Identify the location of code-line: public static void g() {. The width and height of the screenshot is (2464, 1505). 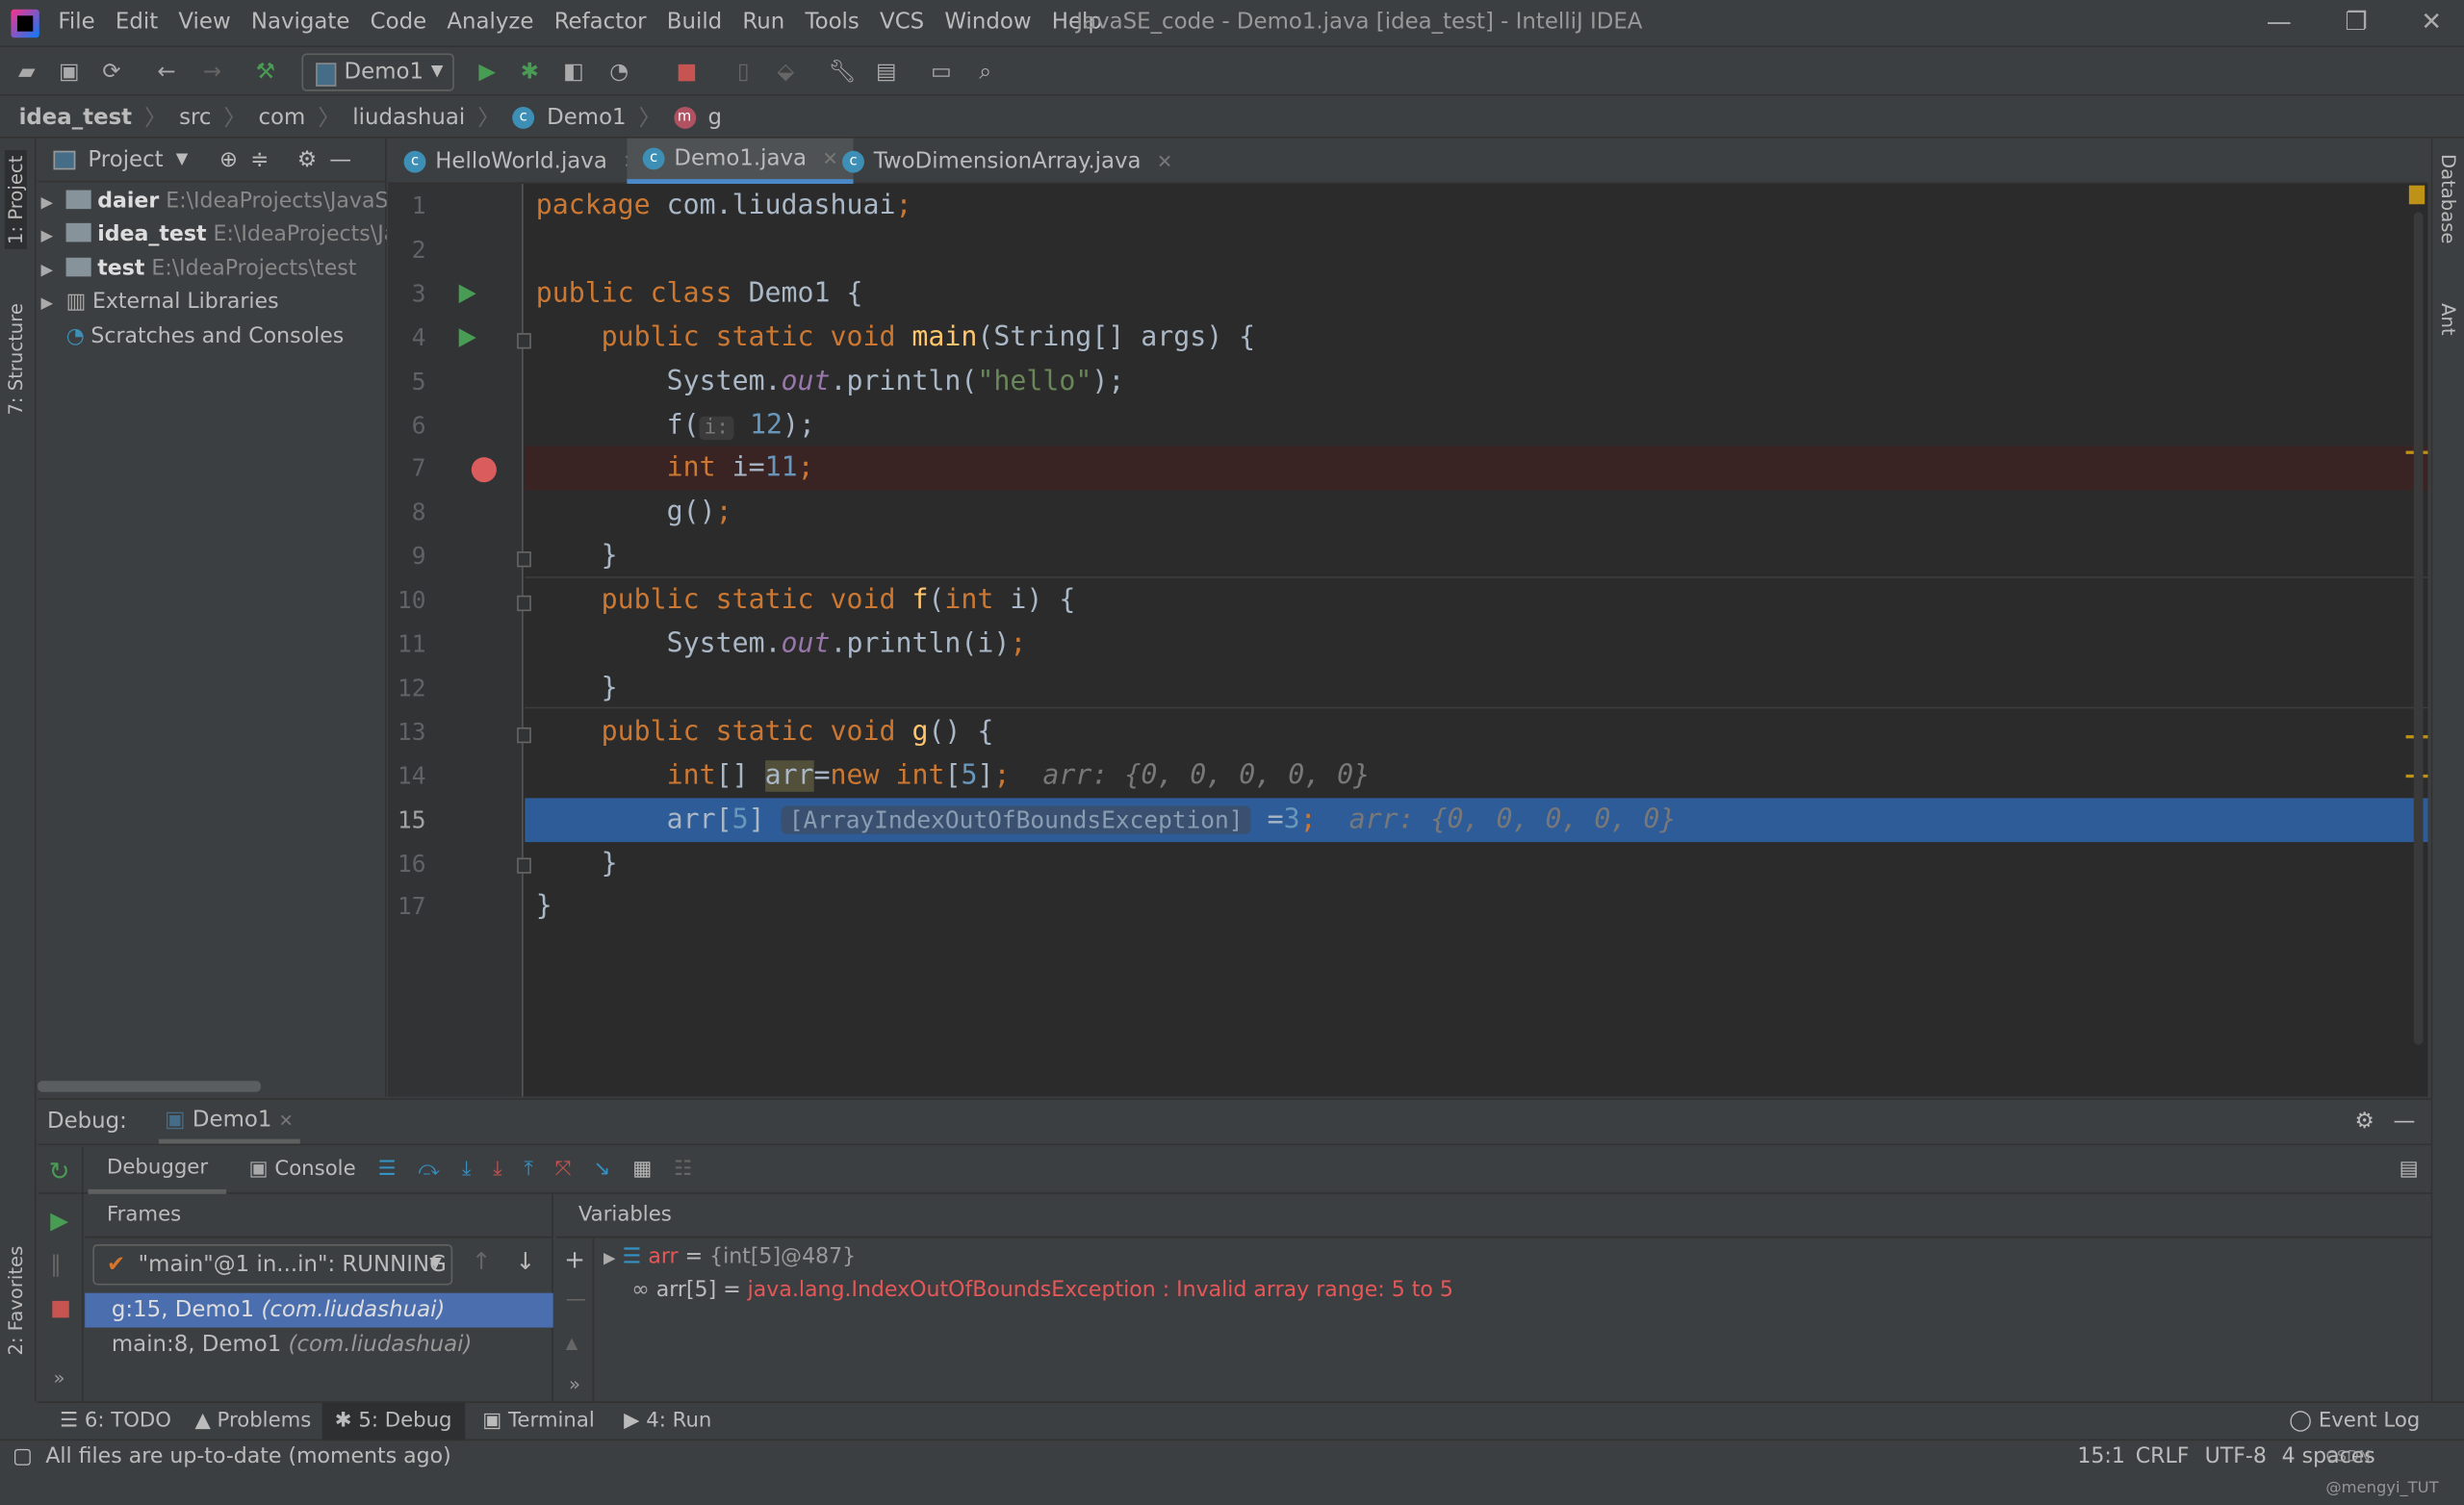
(1476, 732).